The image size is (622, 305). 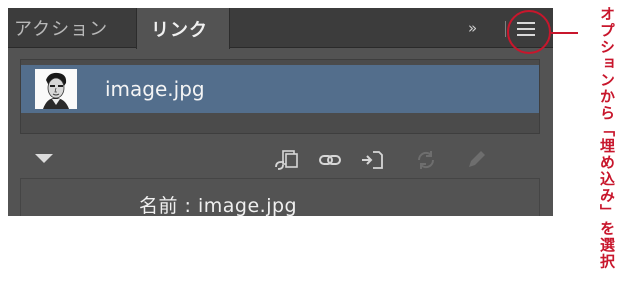 I want to click on go-to-link-icon, so click(x=372, y=160).